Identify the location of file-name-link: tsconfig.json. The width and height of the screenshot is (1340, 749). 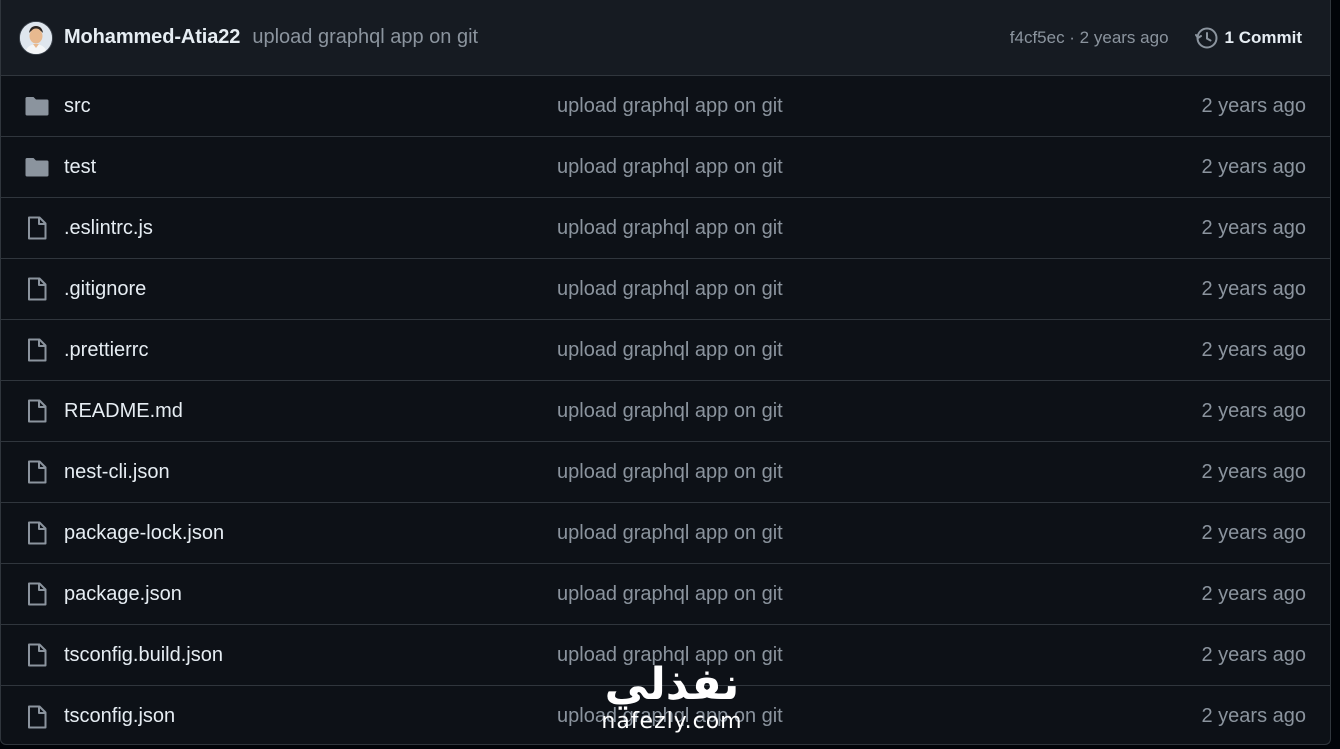
(119, 716).